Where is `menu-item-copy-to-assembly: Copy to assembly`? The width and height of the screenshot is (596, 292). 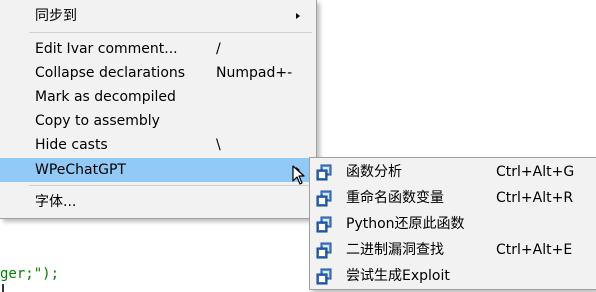
menu-item-copy-to-assembly: Copy to assembly is located at coordinates (158, 121).